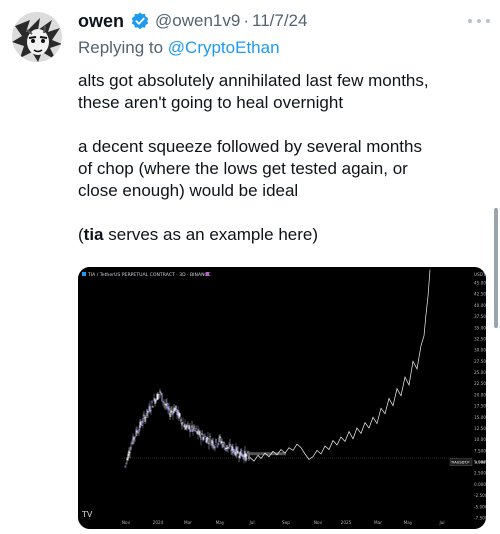  Describe the element at coordinates (251, 522) in the screenshot. I see `date-tick-label: Jul` at that location.